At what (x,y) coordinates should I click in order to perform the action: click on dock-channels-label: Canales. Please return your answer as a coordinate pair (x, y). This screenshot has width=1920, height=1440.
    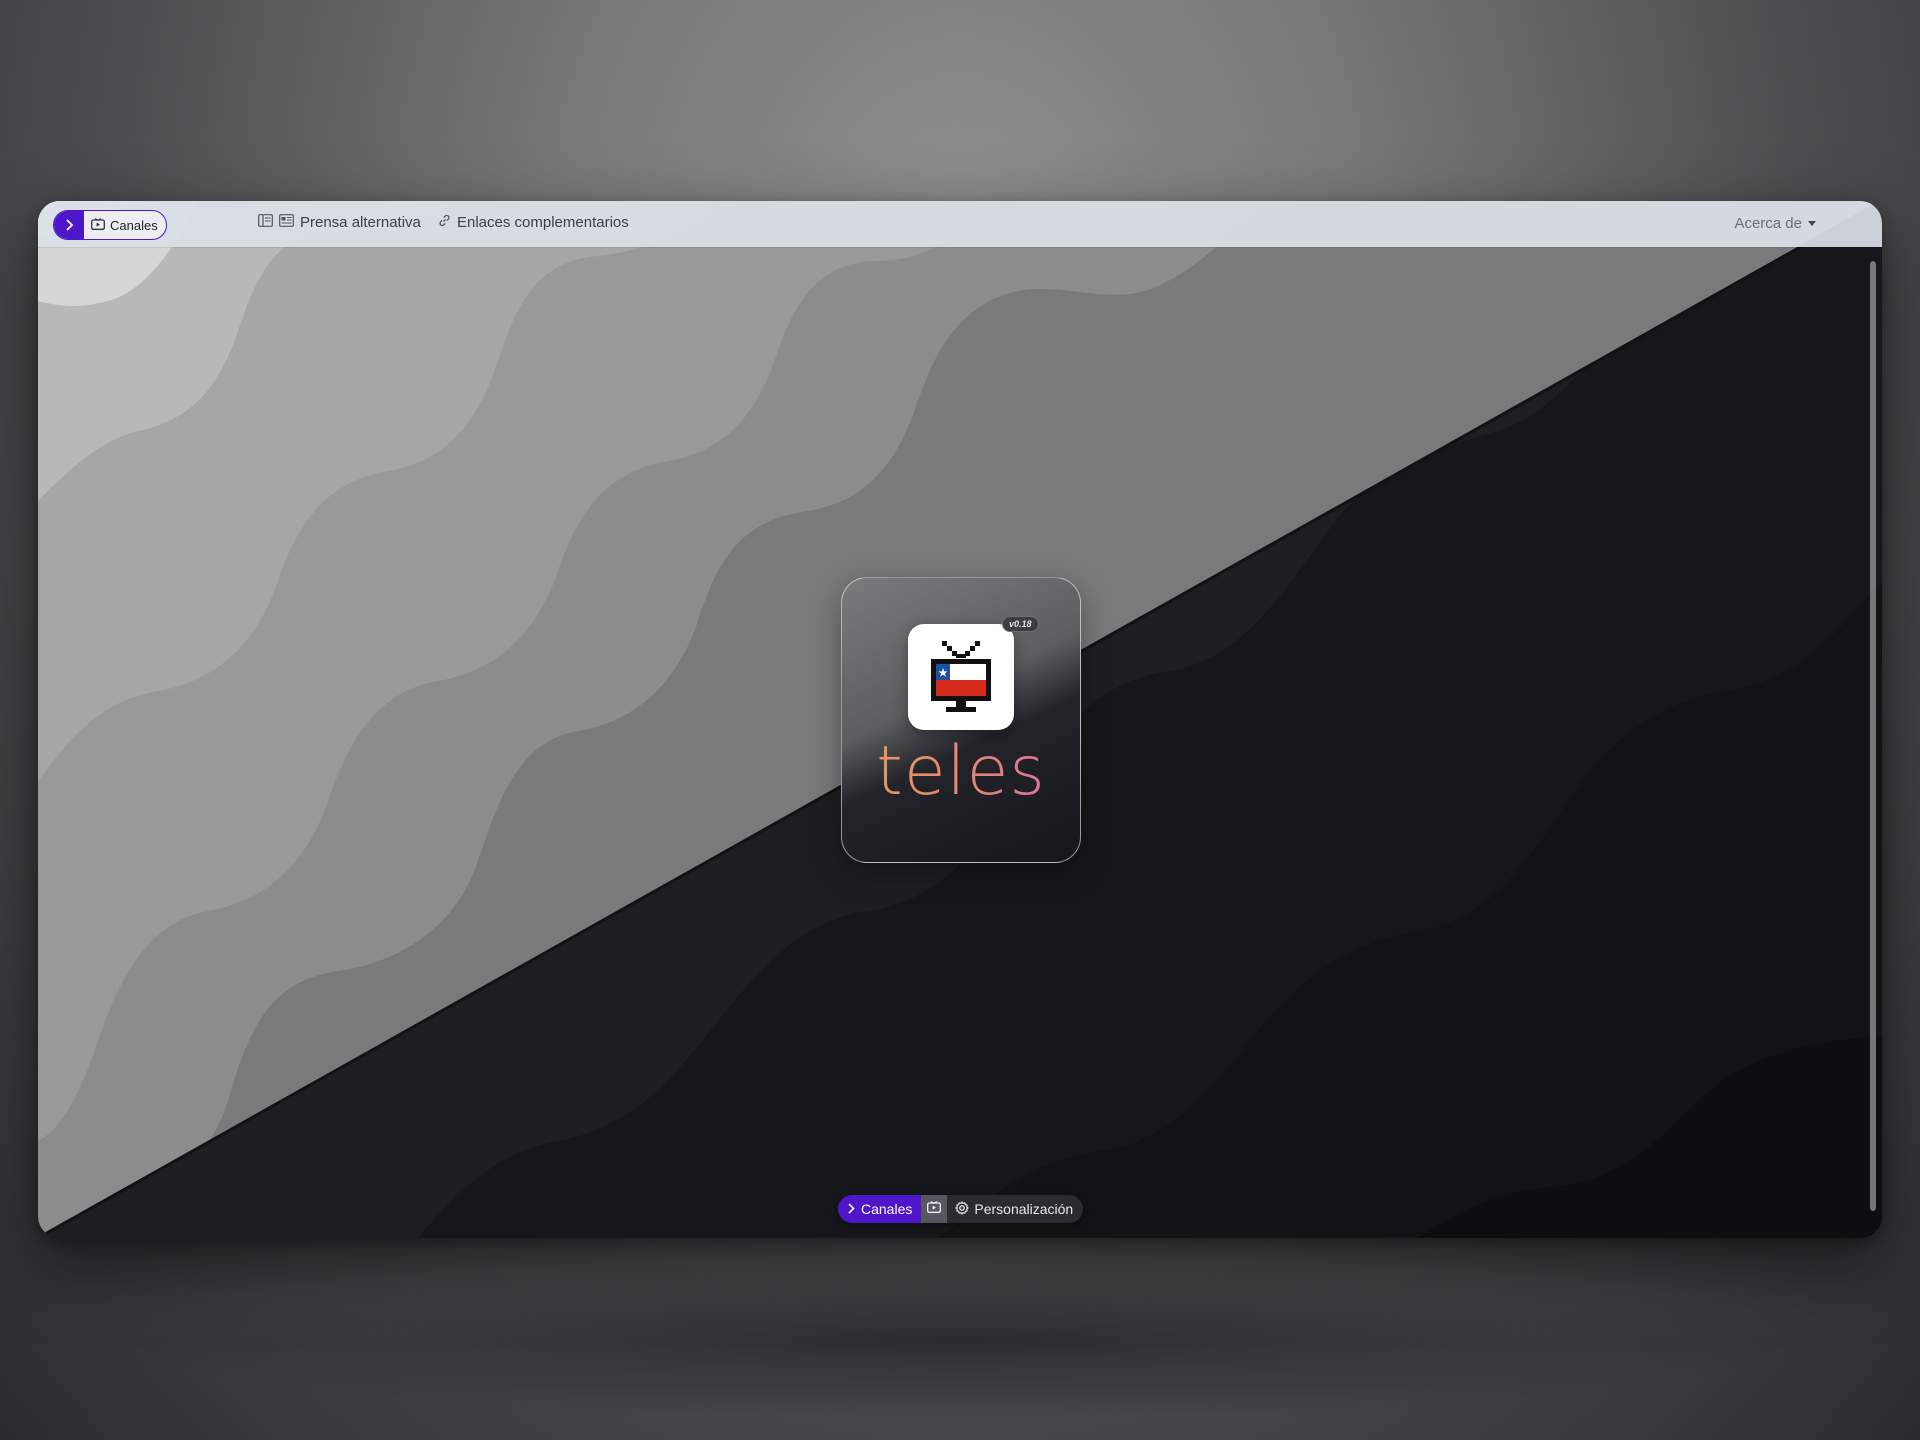
    Looking at the image, I should click on (887, 1209).